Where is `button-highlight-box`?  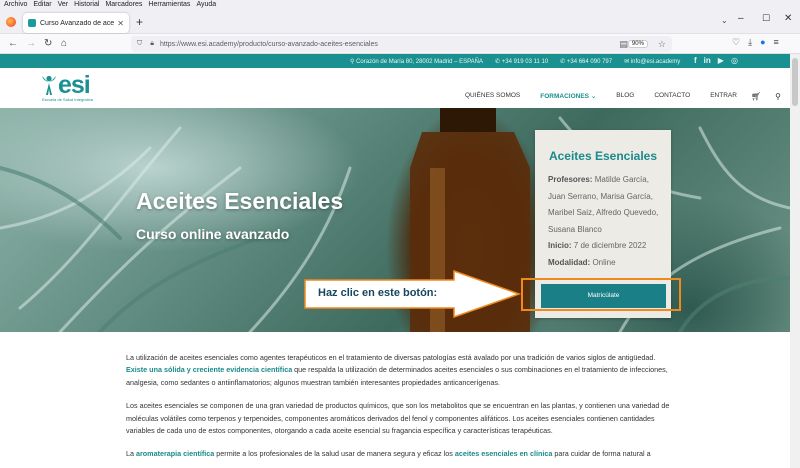
button-highlight-box is located at coordinates (601, 294).